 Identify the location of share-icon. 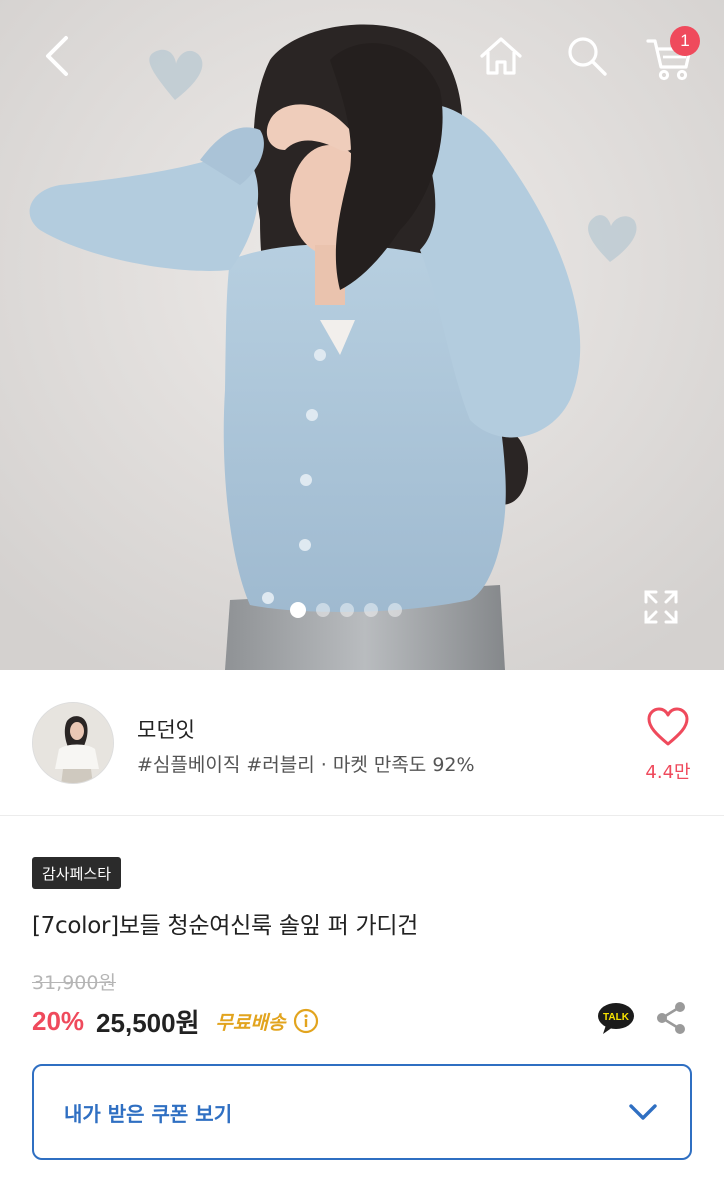
(671, 1020).